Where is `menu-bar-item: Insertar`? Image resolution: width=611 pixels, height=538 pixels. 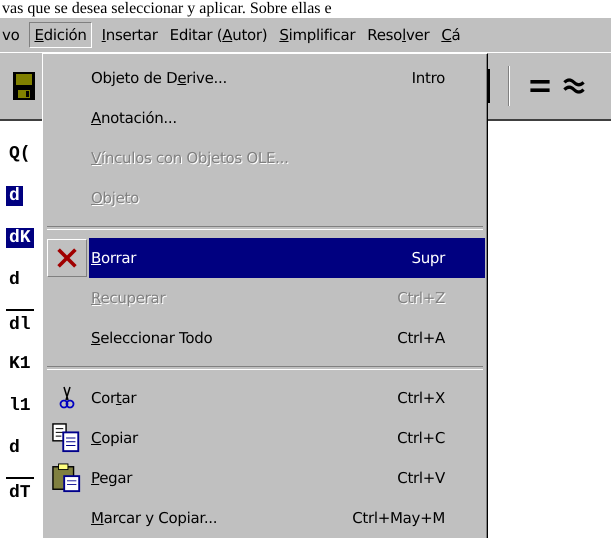
menu-bar-item: Insertar is located at coordinates (130, 35).